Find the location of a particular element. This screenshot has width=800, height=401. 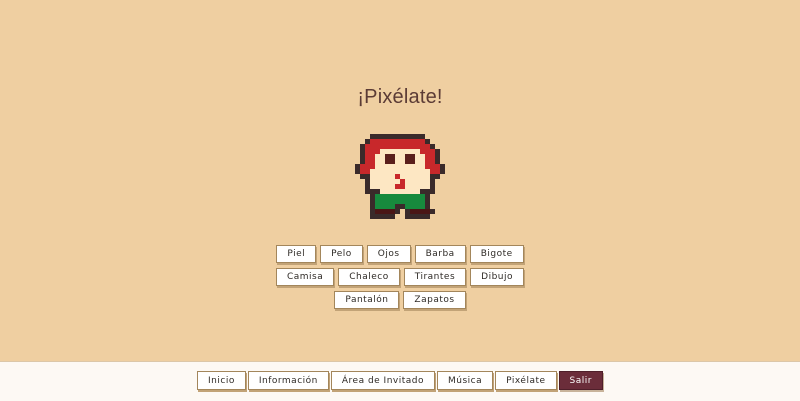

option-button-pelo: Pelo is located at coordinates (341, 254).